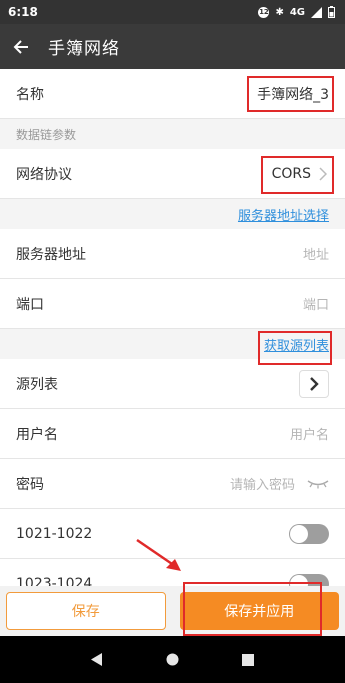 This screenshot has height=683, width=345. What do you see at coordinates (316, 12) in the screenshot?
I see `signal-icon` at bounding box center [316, 12].